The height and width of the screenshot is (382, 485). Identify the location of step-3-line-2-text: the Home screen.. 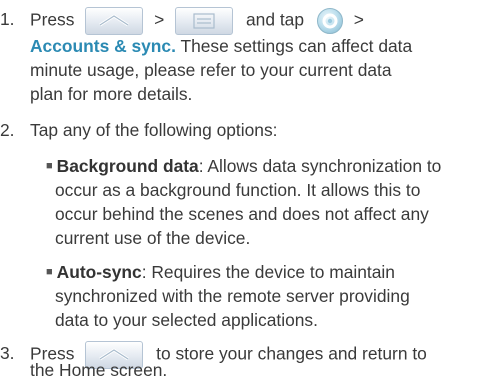
(99, 370).